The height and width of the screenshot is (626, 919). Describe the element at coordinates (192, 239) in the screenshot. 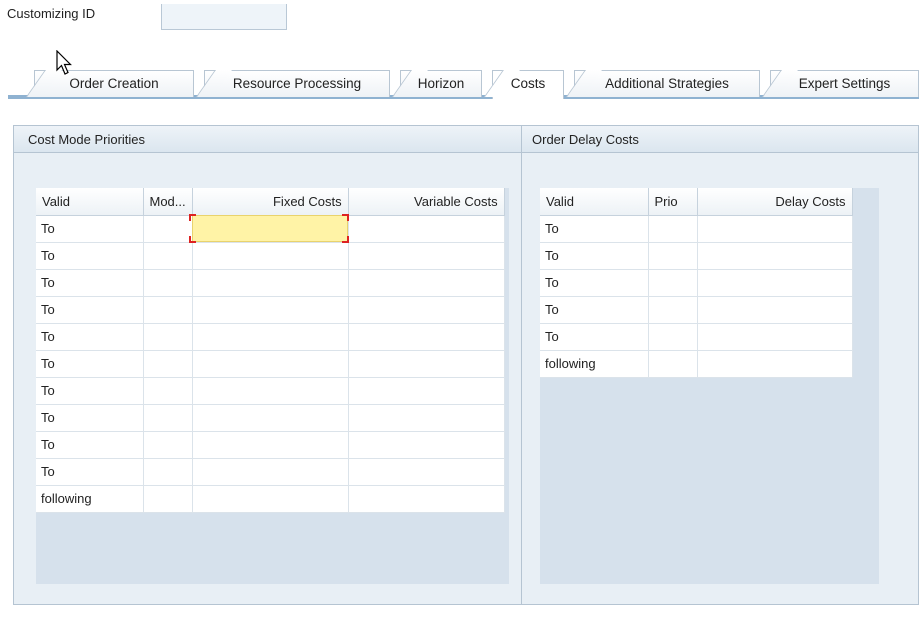

I see `focus-corner-bottom-left` at that location.